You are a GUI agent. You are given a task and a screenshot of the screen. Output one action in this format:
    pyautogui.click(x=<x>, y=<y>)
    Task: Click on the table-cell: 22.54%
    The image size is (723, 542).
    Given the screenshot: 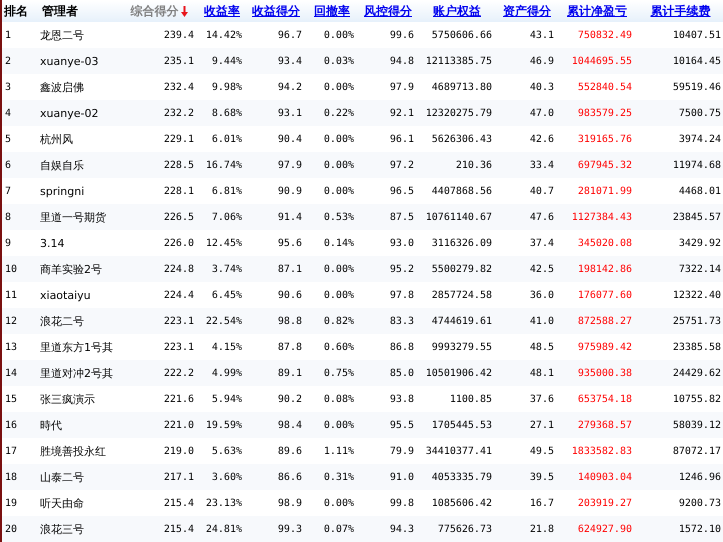 What is the action you would take?
    pyautogui.click(x=224, y=321)
    